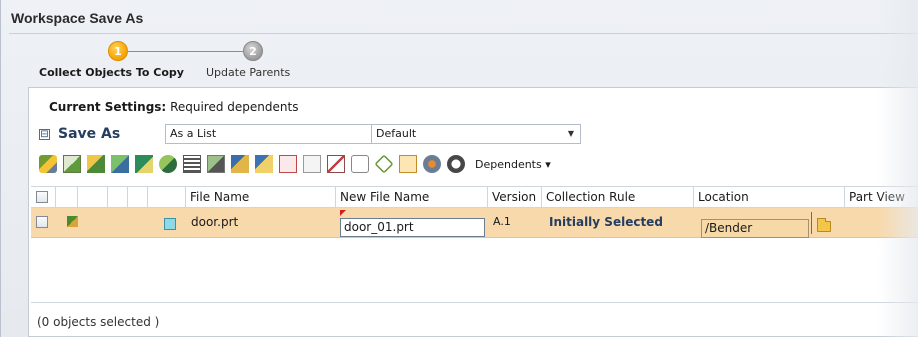 The width and height of the screenshot is (918, 337). What do you see at coordinates (89, 134) in the screenshot?
I see `save-as-label: Save As` at bounding box center [89, 134].